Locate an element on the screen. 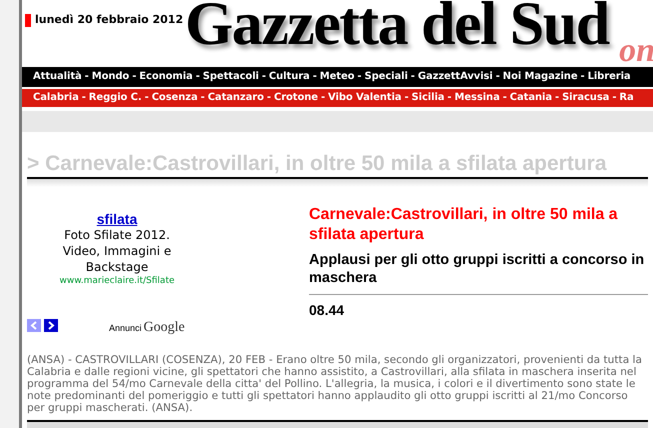 Image resolution: width=653 pixels, height=428 pixels. nav-link: Attualità is located at coordinates (57, 76).